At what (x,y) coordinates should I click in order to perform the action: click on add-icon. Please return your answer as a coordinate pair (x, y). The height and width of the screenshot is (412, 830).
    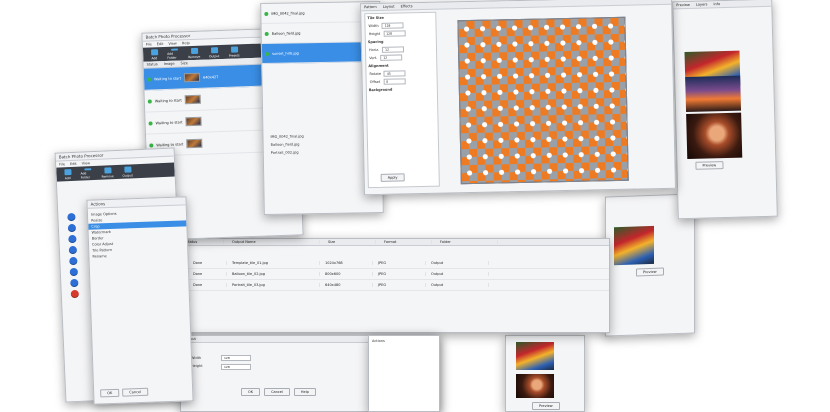
    Looking at the image, I should click on (67, 171).